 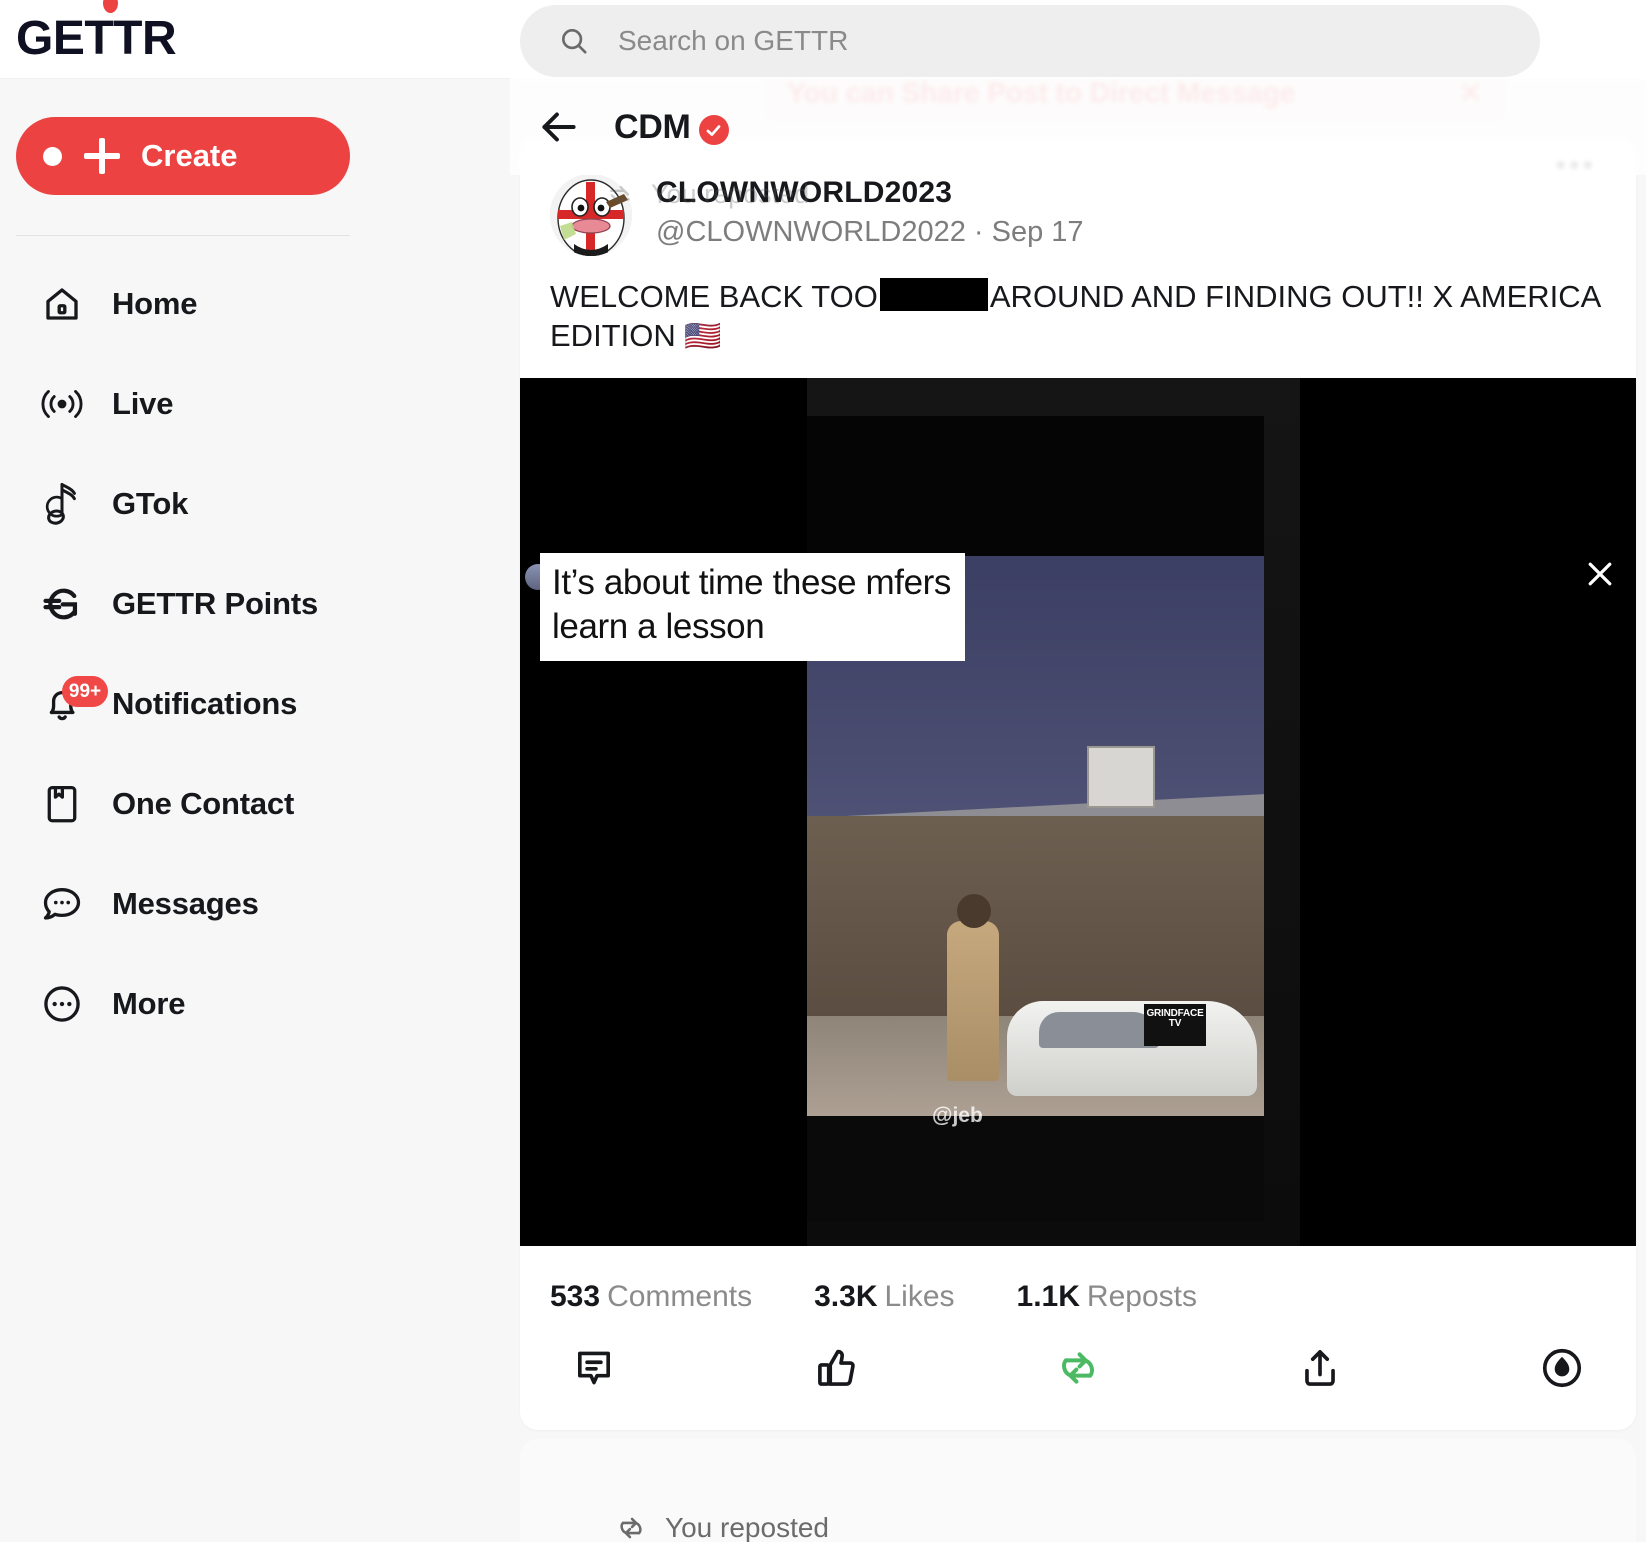 What do you see at coordinates (1175, 1024) in the screenshot?
I see `video-watermark: GRINDFACE TV` at bounding box center [1175, 1024].